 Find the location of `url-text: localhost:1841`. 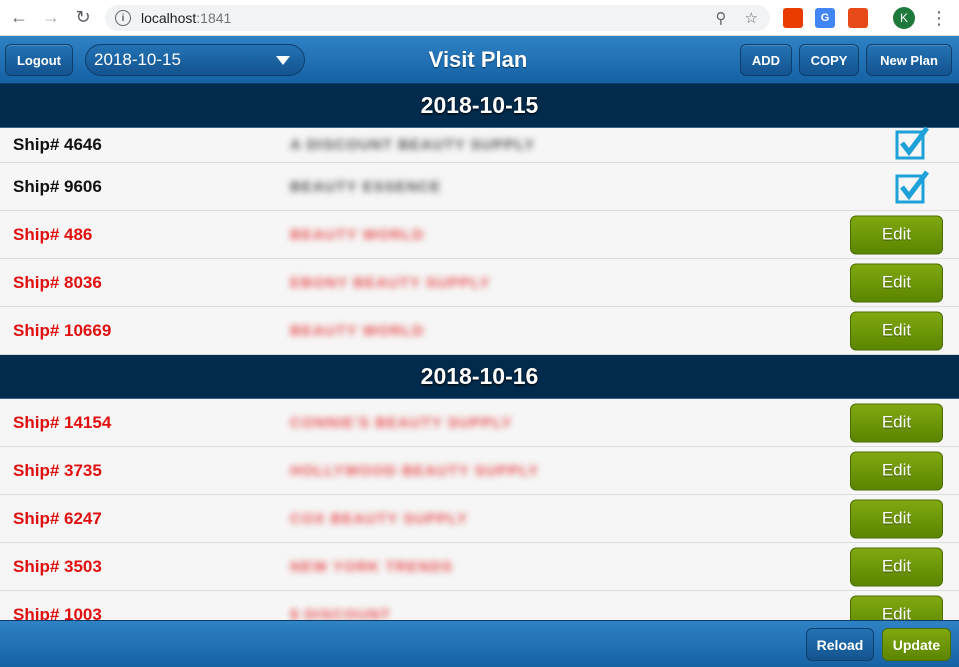

url-text: localhost:1841 is located at coordinates (186, 18).